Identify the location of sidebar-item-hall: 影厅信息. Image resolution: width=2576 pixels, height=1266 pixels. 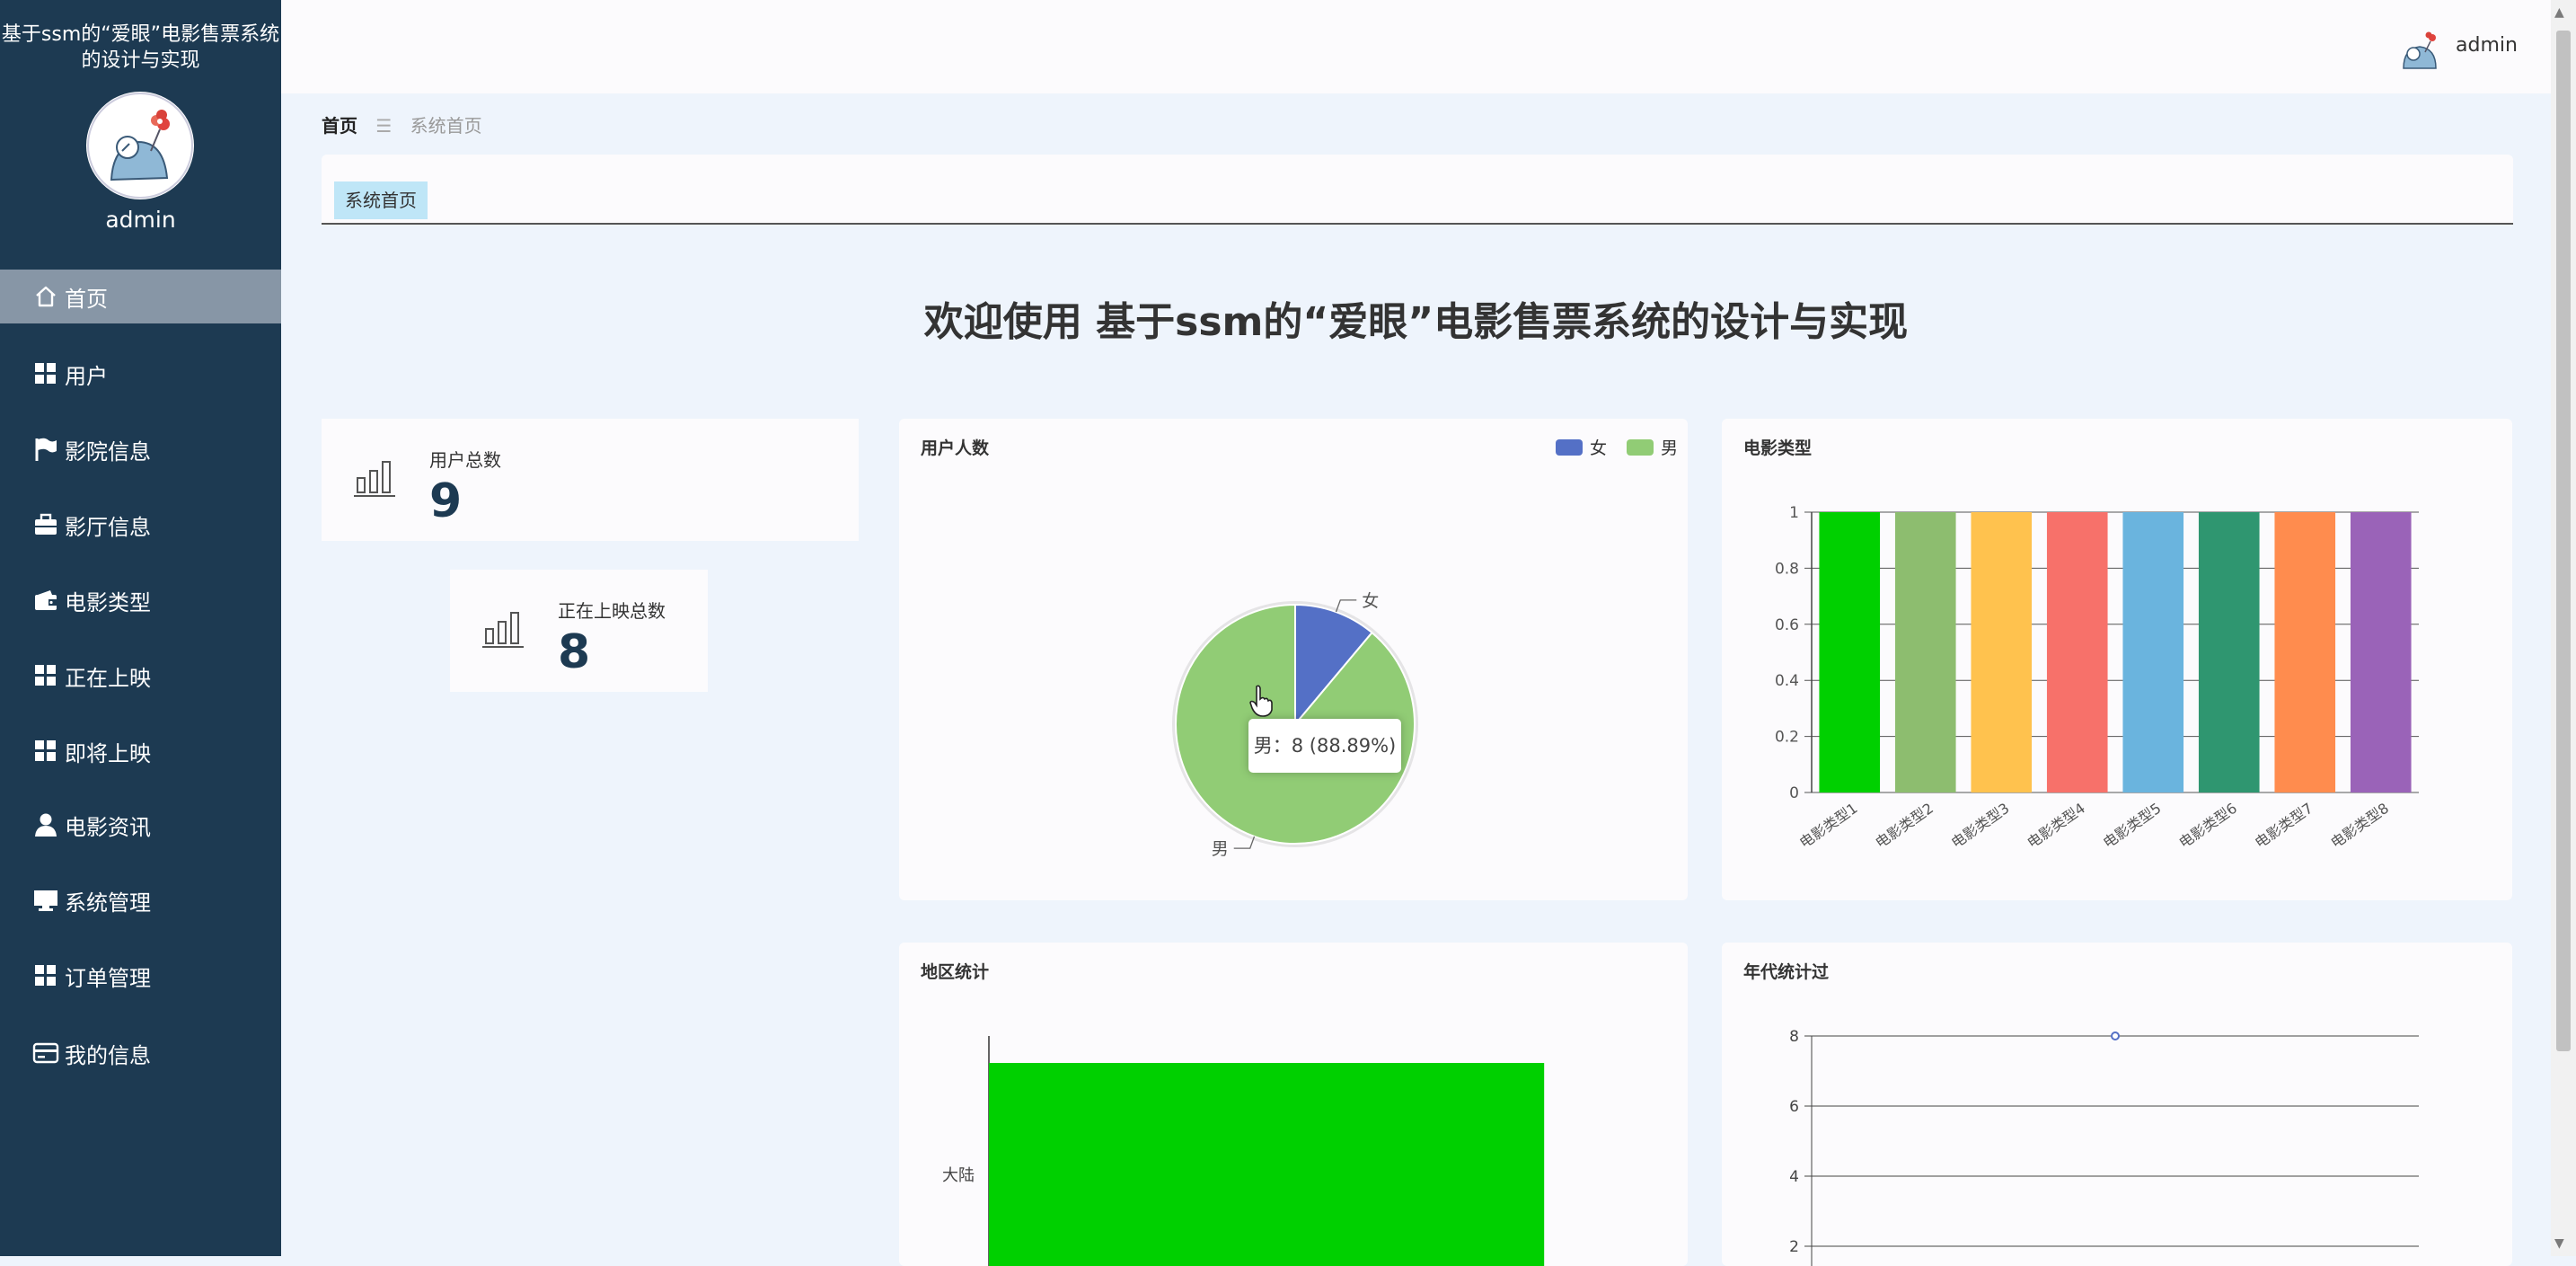
(140, 525).